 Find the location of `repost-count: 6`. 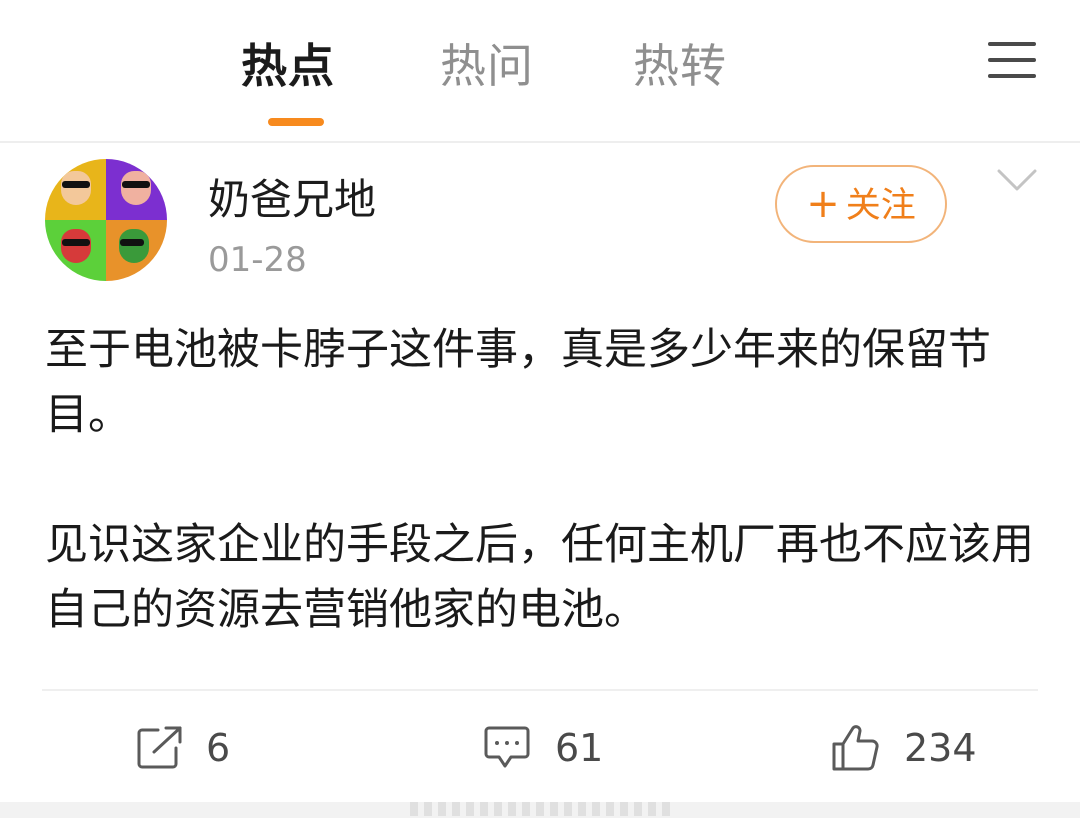

repost-count: 6 is located at coordinates (218, 748).